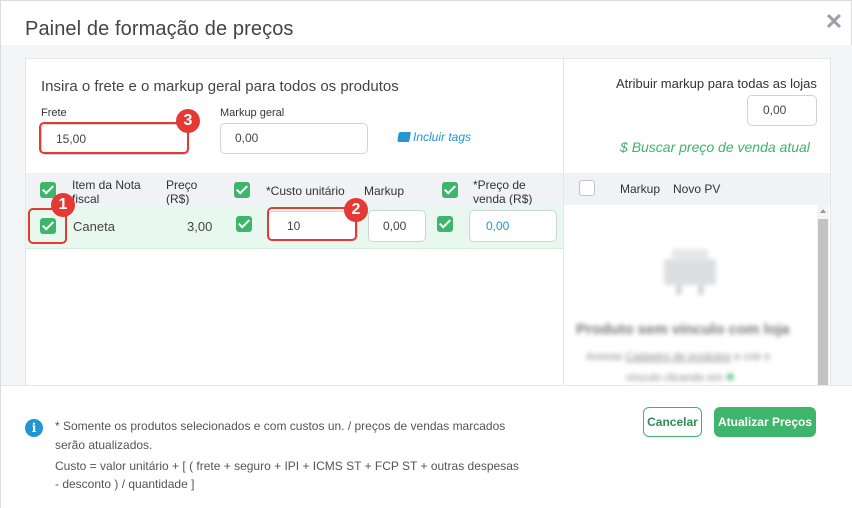  I want to click on row-pv-checkbox, so click(445, 224).